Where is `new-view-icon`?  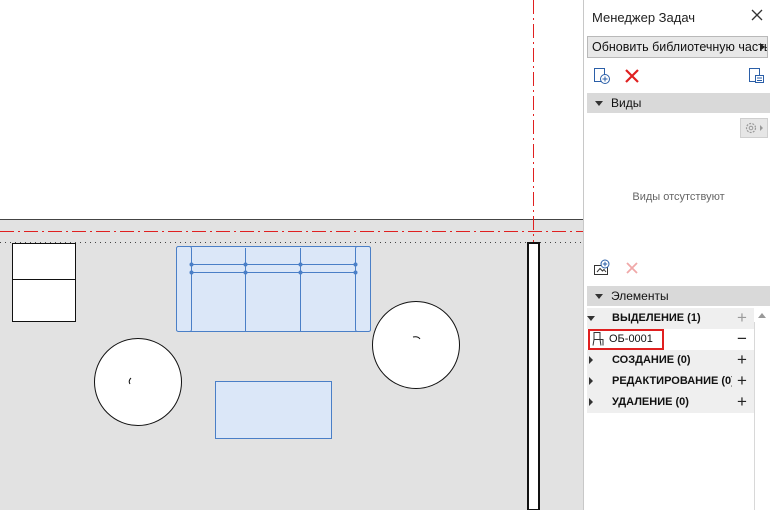
new-view-icon is located at coordinates (602, 76).